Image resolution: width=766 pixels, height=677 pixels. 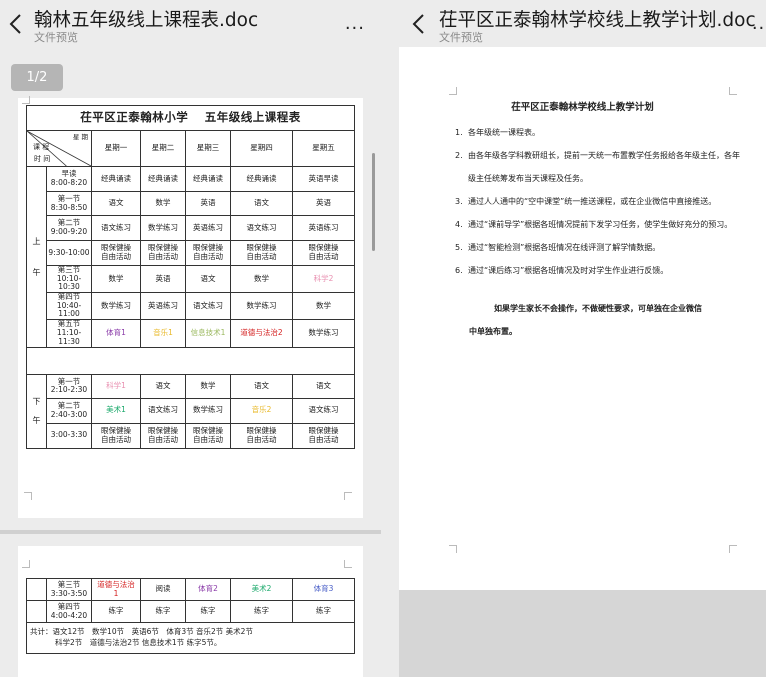 I want to click on day-header-cell: 星期五, so click(x=323, y=148).